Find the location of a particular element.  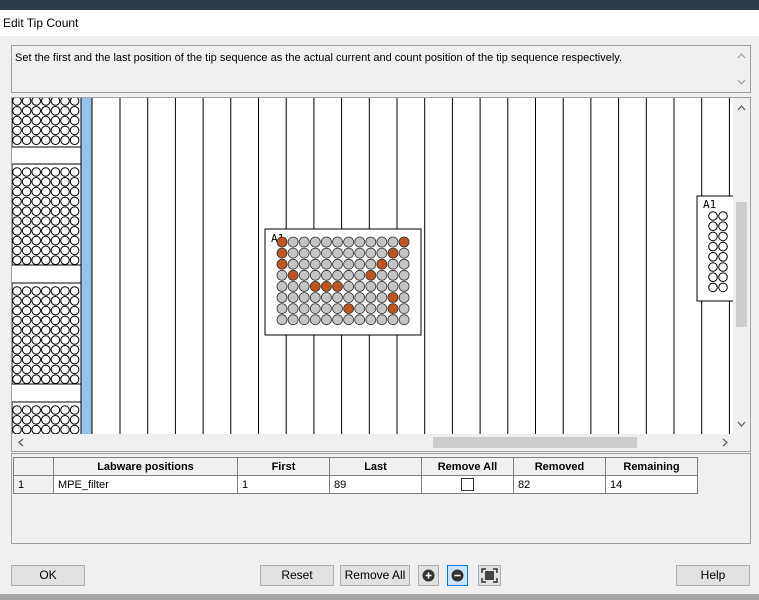

zoom-out-button is located at coordinates (457, 575).